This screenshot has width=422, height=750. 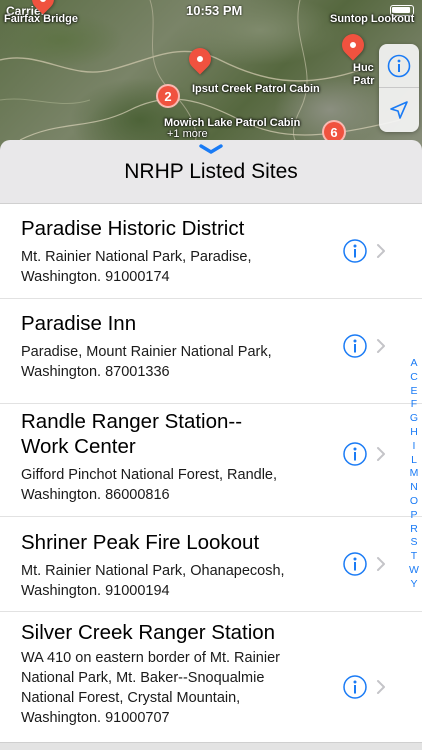 What do you see at coordinates (372, 19) in the screenshot?
I see `map-label-suntop-lookout: Suntop Lookout` at bounding box center [372, 19].